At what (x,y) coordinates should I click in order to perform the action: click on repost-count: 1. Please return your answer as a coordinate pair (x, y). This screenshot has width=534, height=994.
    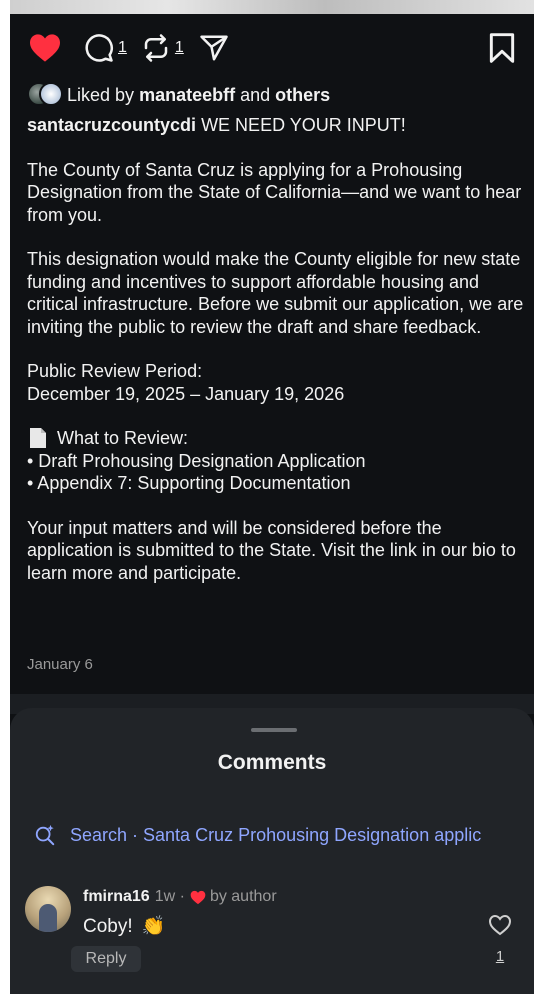
    Looking at the image, I should click on (179, 48).